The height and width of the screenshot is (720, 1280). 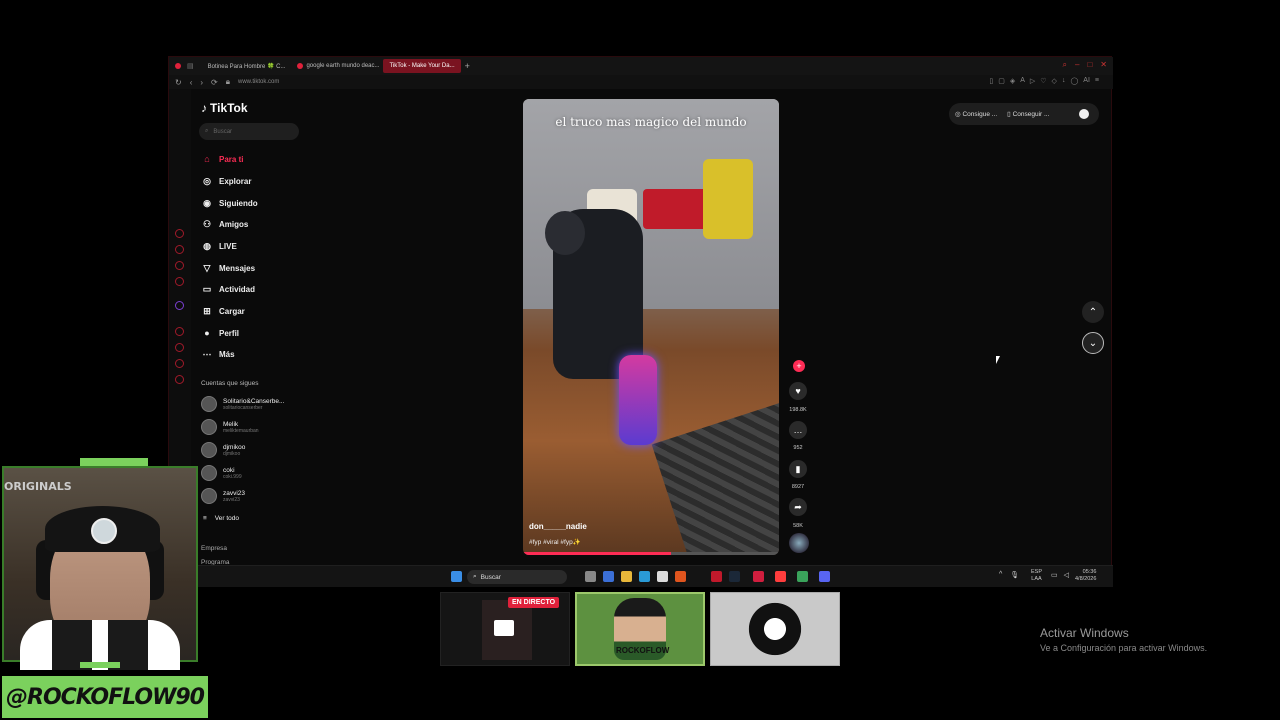 What do you see at coordinates (223, 496) in the screenshot?
I see `account-item: zavvi23 zavvi23` at bounding box center [223, 496].